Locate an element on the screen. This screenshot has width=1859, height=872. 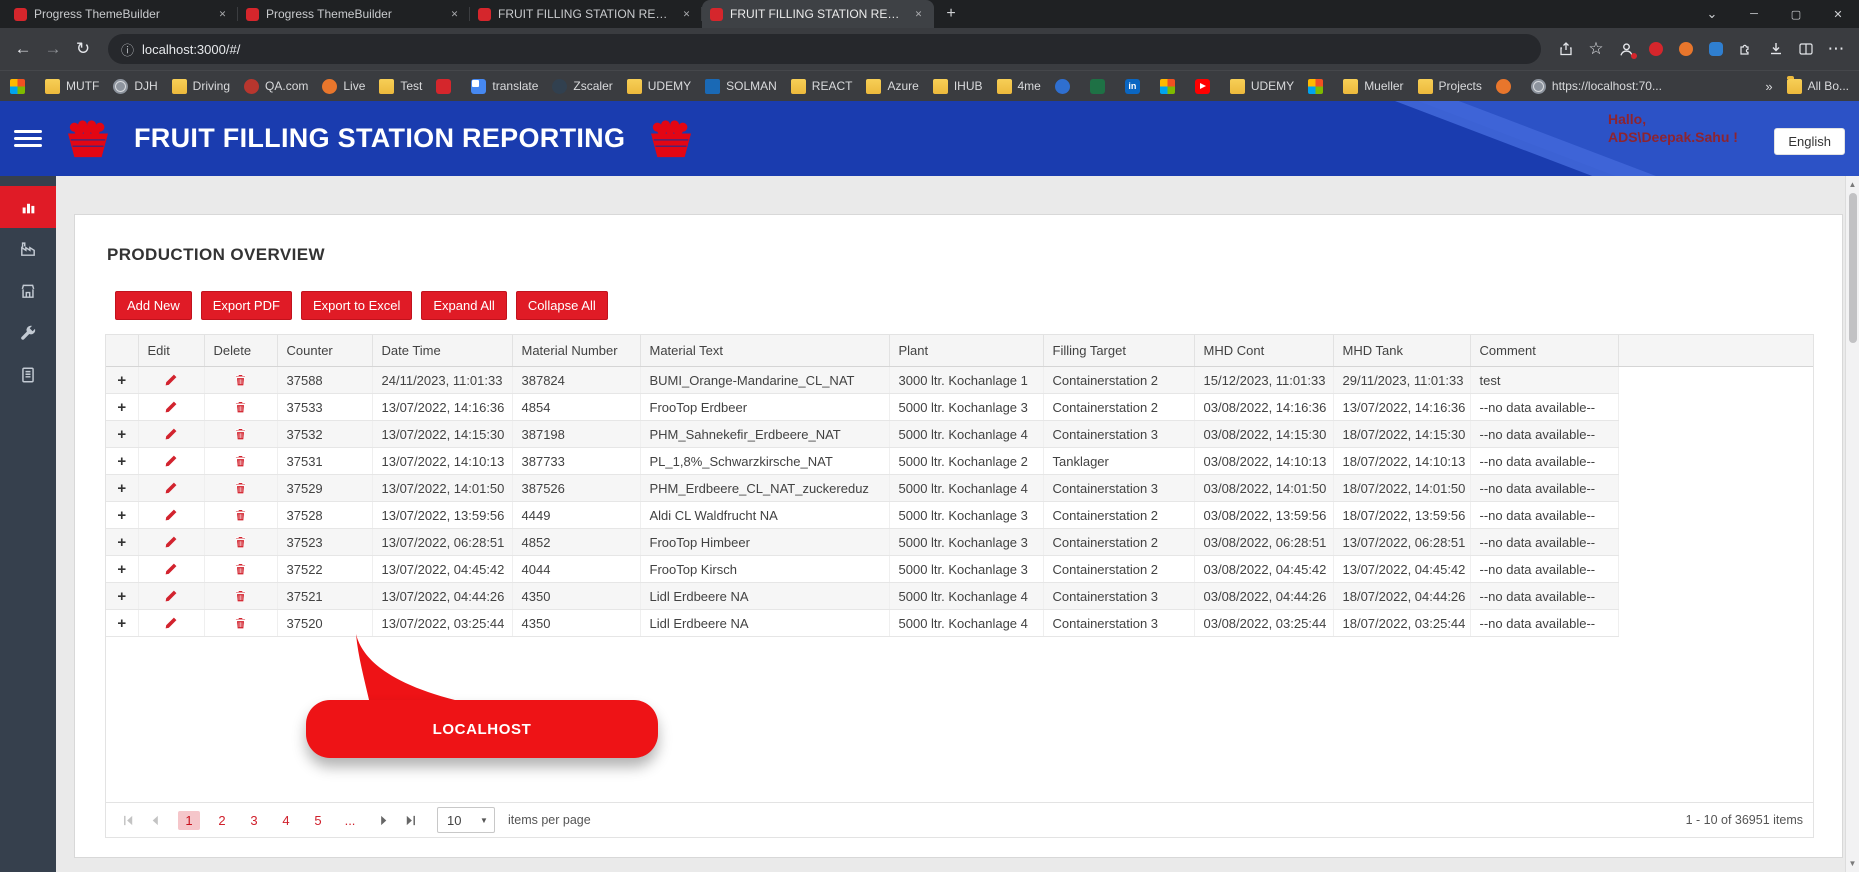
settings-menu-icon: ⋯ is located at coordinates (1836, 49).